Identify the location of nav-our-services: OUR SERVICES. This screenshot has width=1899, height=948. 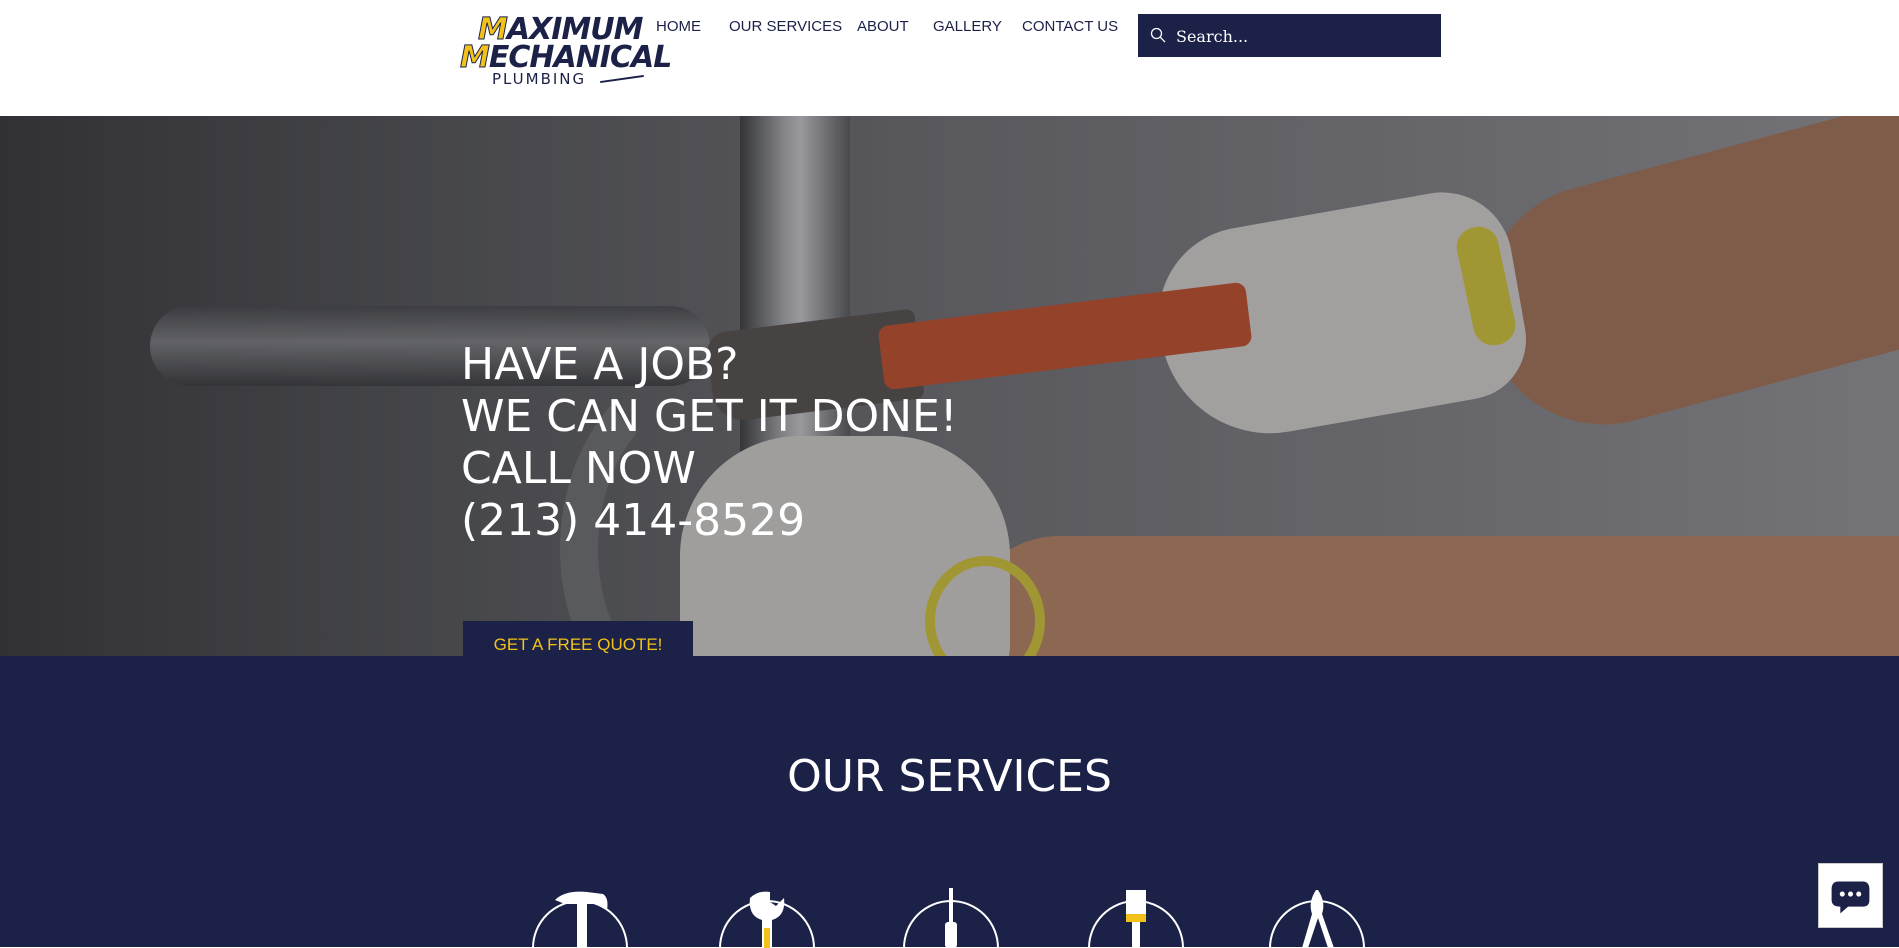
(785, 26).